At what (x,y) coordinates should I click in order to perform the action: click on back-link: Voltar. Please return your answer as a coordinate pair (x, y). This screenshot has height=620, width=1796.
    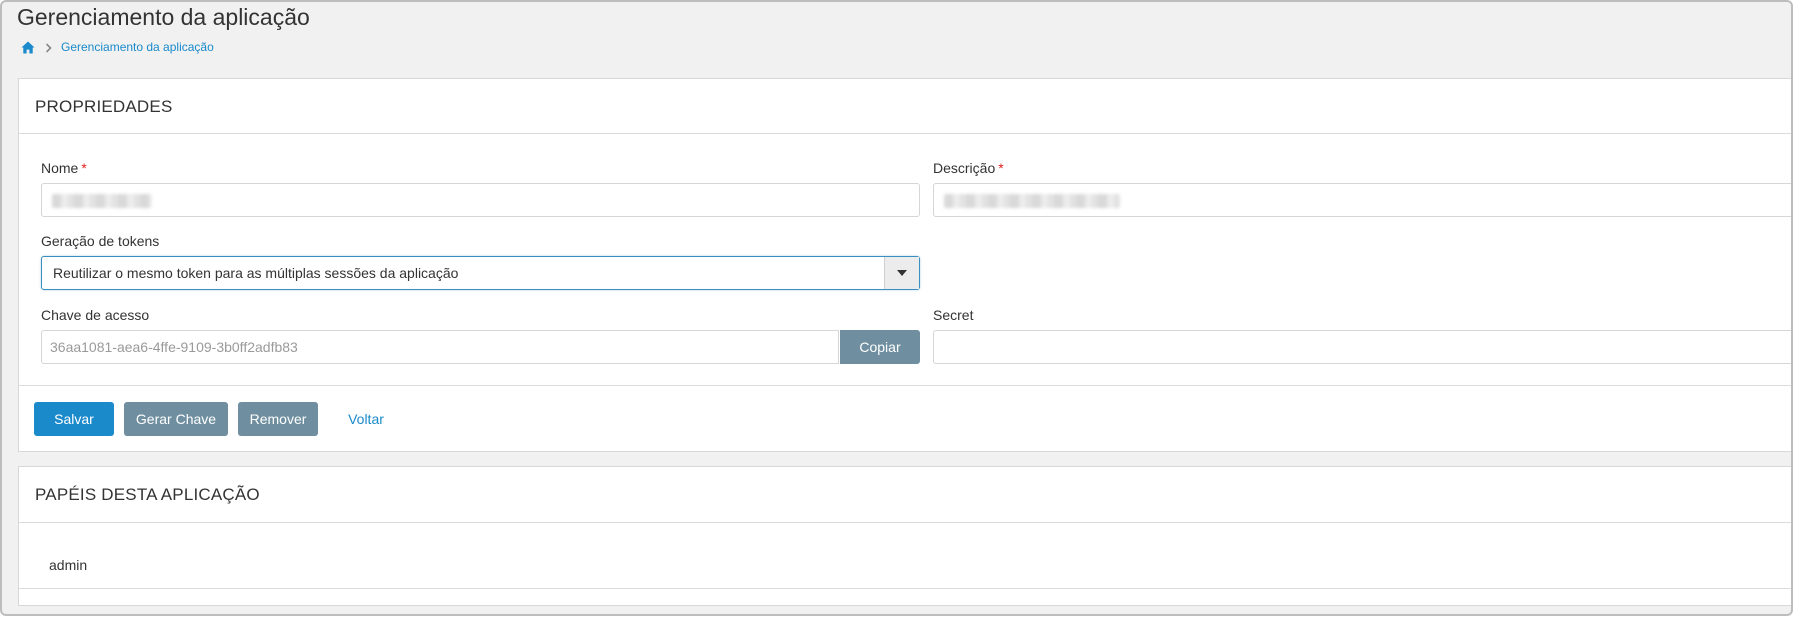
    Looking at the image, I should click on (366, 419).